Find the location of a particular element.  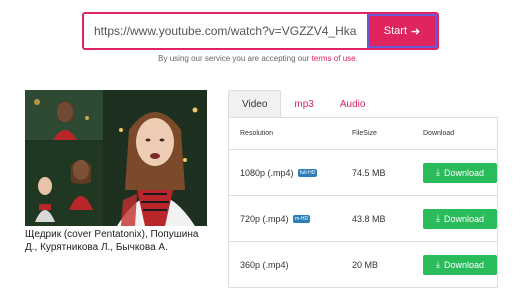

table-row: 720p (.mp4) m-HD 43.8 MB ⤓ Download is located at coordinates (363, 218).